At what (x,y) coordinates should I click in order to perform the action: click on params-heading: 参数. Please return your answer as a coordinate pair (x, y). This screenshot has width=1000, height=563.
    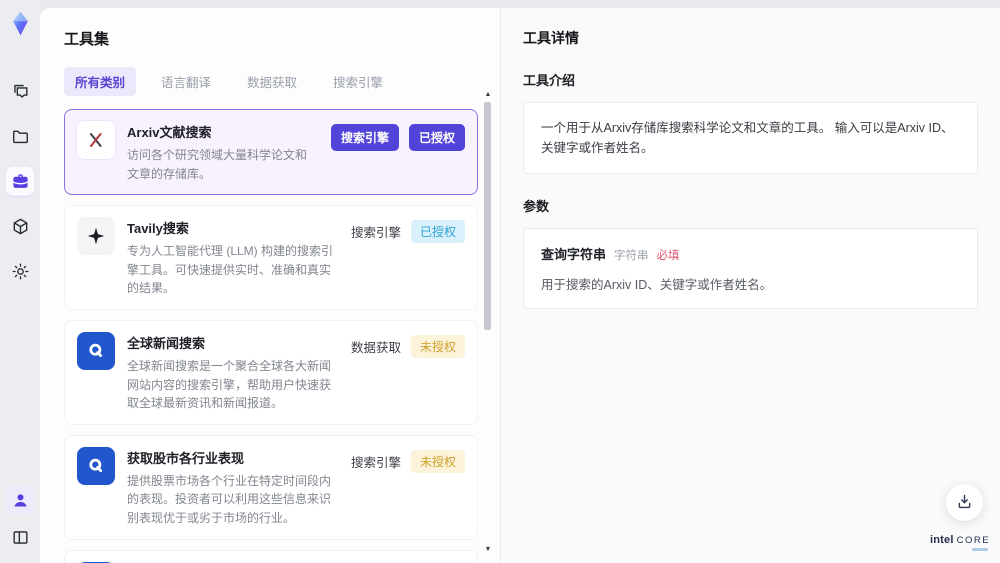
    Looking at the image, I should click on (536, 206).